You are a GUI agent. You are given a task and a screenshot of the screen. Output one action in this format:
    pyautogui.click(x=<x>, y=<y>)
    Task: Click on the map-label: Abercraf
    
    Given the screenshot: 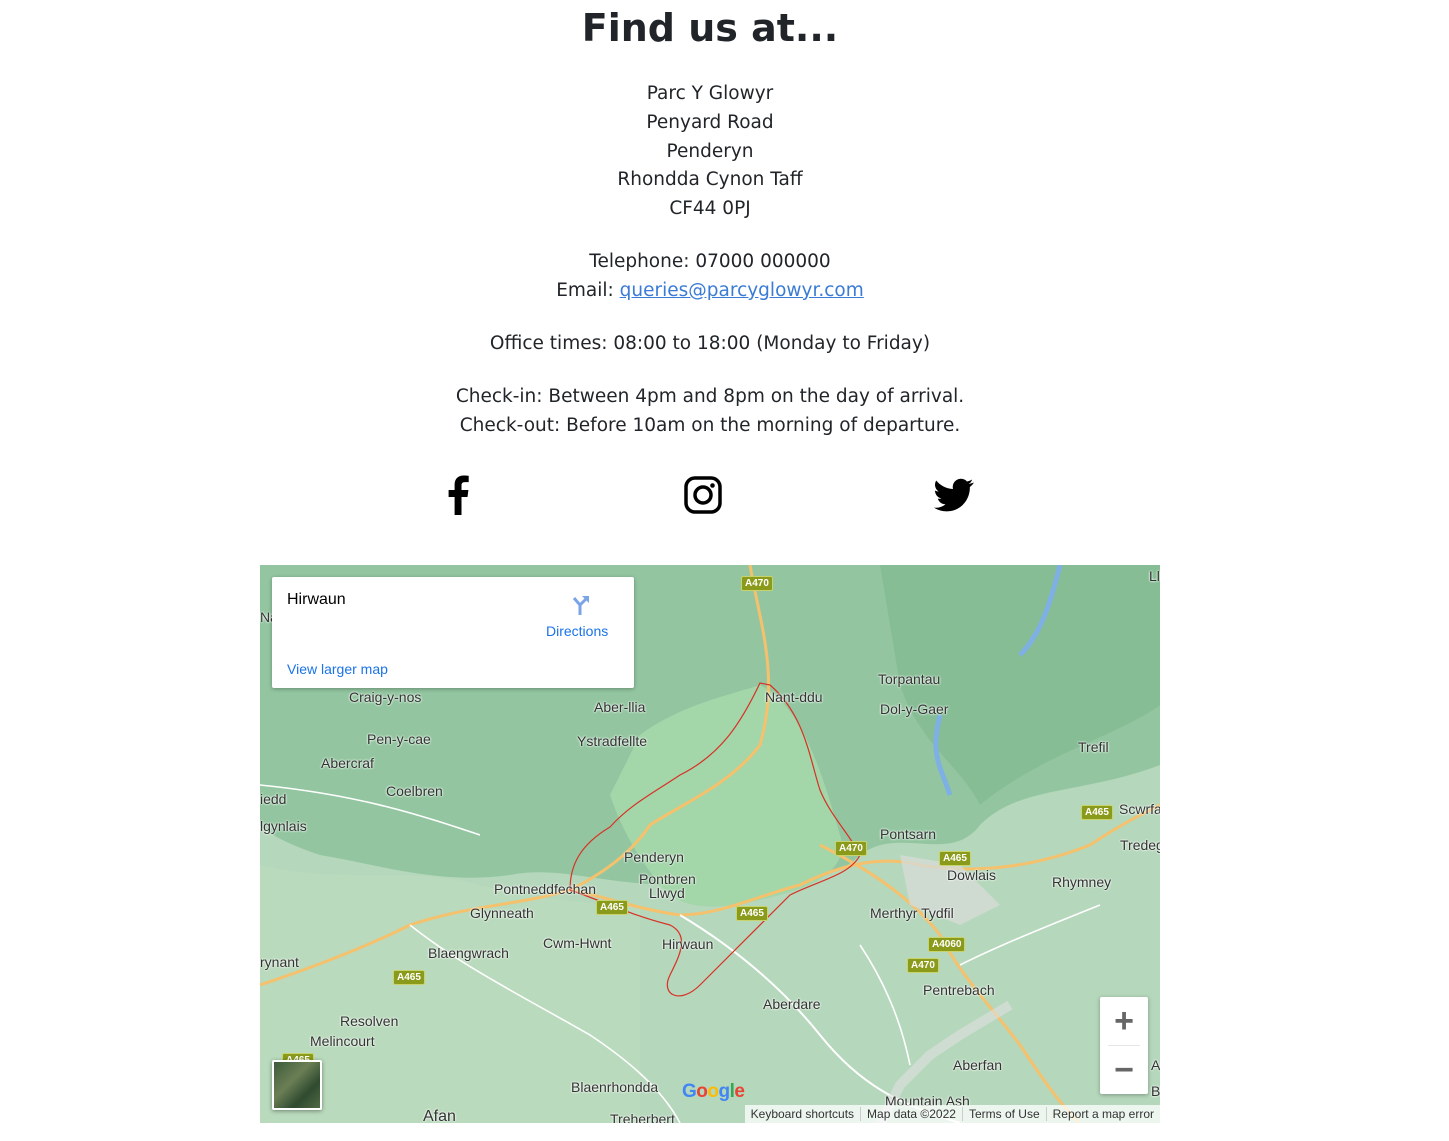 What is the action you would take?
    pyautogui.click(x=347, y=763)
    